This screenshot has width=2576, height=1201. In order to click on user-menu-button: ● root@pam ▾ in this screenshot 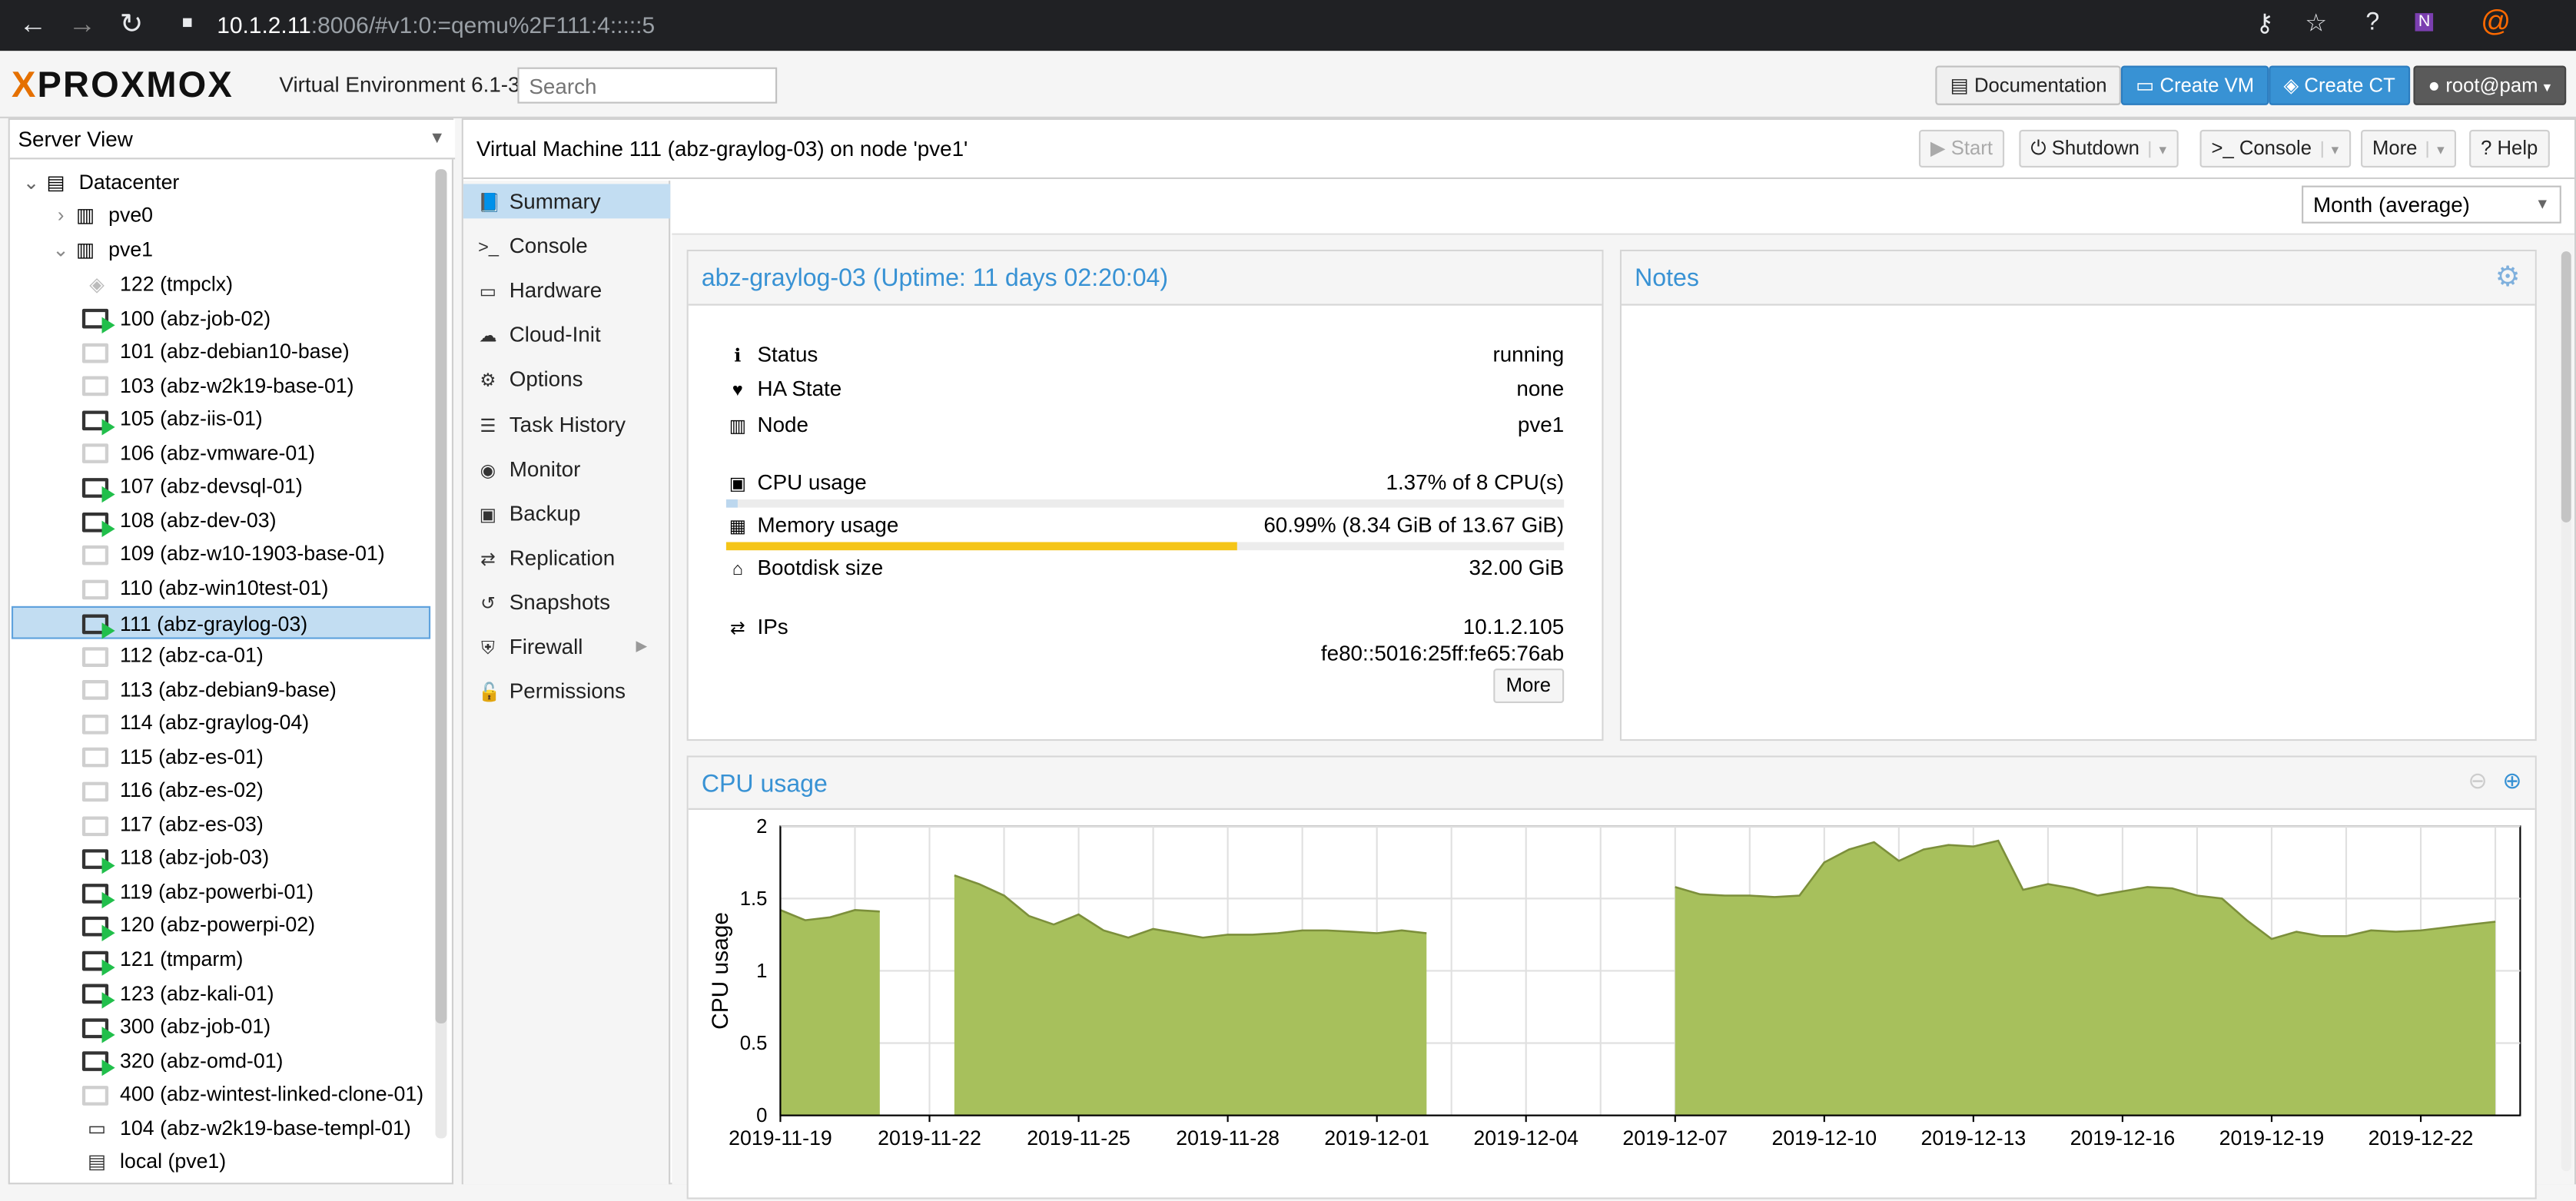, I will do `click(2489, 85)`.